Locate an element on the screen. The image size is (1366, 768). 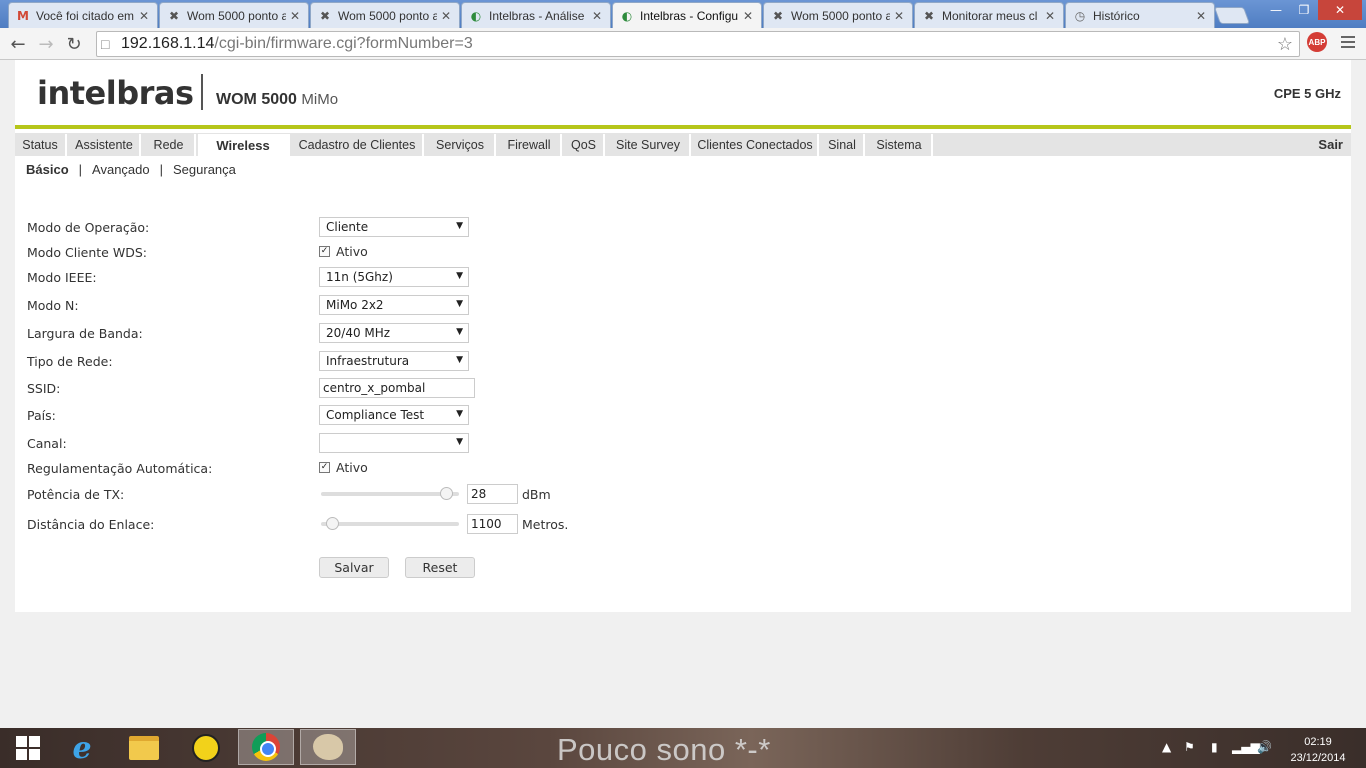
tray-expand-icon: ▲ is located at coordinates (1166, 747).